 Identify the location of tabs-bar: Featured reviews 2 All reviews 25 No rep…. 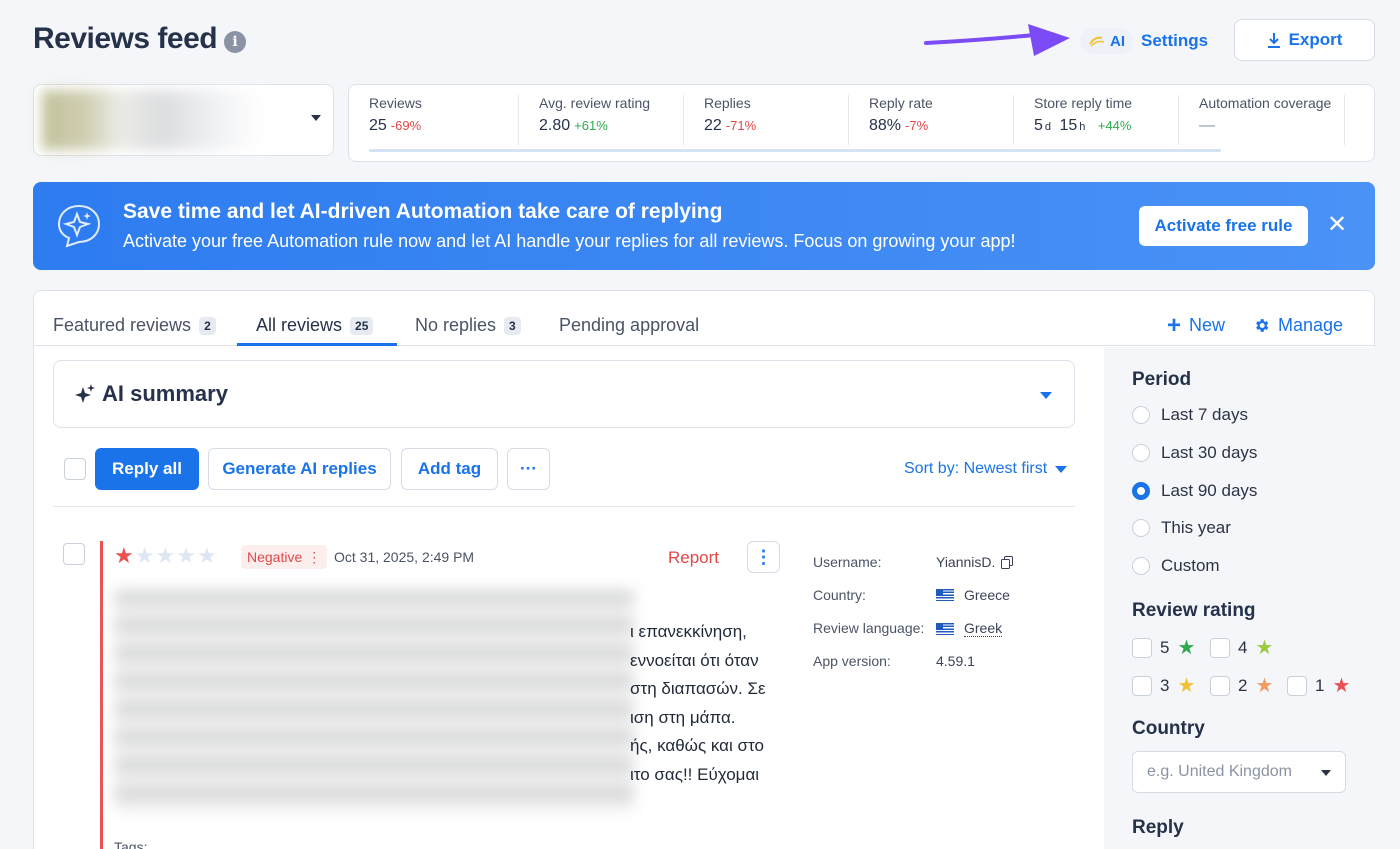
(704, 318).